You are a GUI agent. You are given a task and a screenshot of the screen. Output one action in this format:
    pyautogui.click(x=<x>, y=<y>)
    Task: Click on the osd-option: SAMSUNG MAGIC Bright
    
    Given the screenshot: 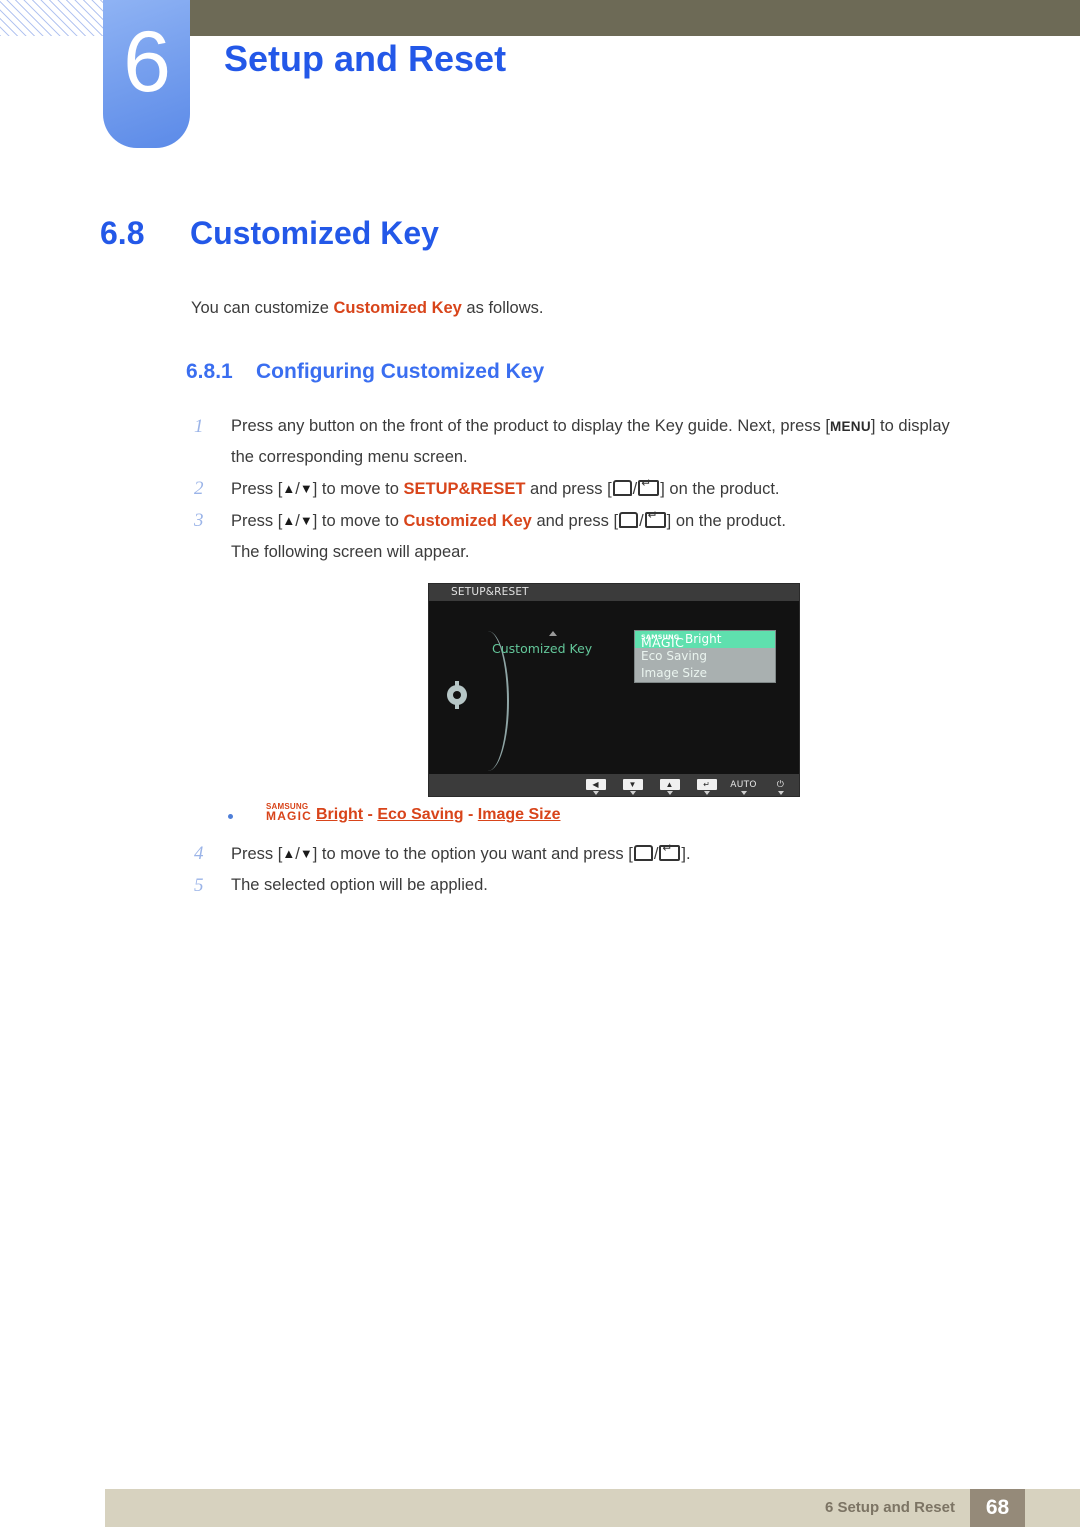 What is the action you would take?
    pyautogui.click(x=705, y=640)
    